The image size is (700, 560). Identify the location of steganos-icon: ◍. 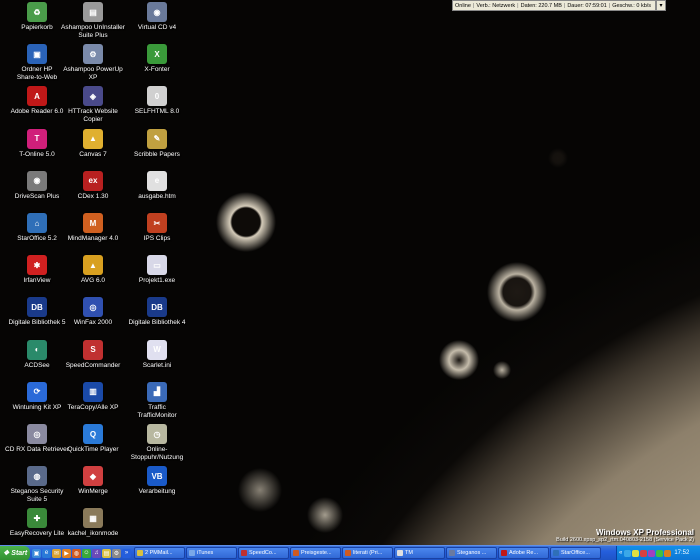
(37, 476).